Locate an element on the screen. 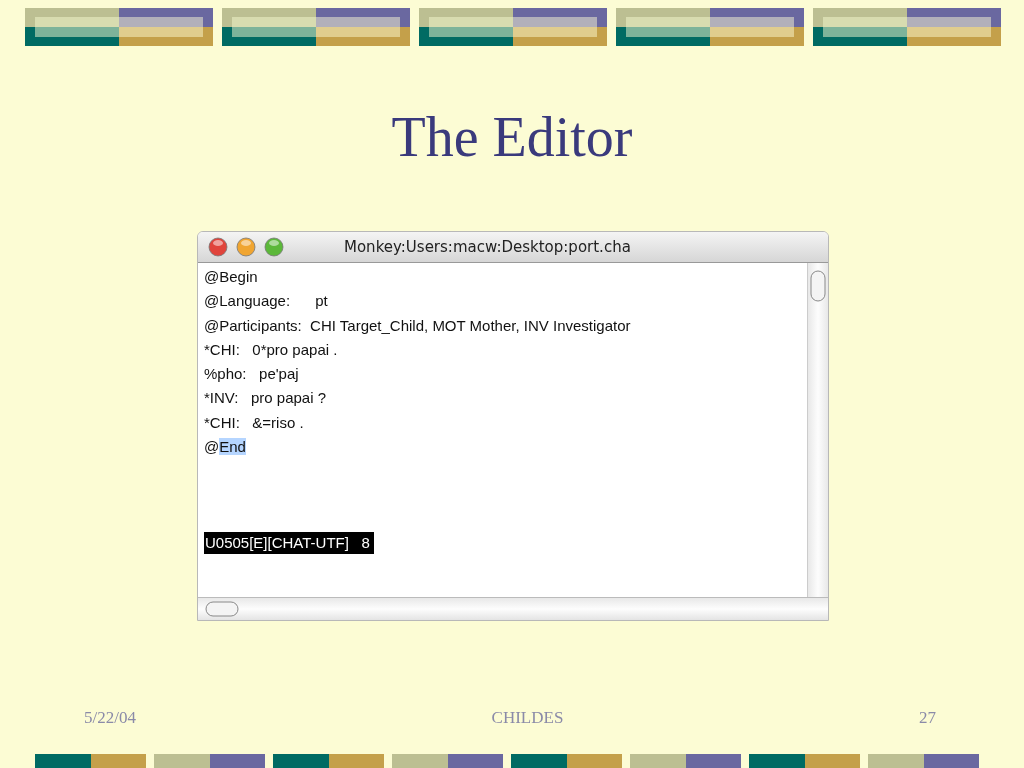 The height and width of the screenshot is (768, 1024). footer-date: 5/22/04 is located at coordinates (110, 719).